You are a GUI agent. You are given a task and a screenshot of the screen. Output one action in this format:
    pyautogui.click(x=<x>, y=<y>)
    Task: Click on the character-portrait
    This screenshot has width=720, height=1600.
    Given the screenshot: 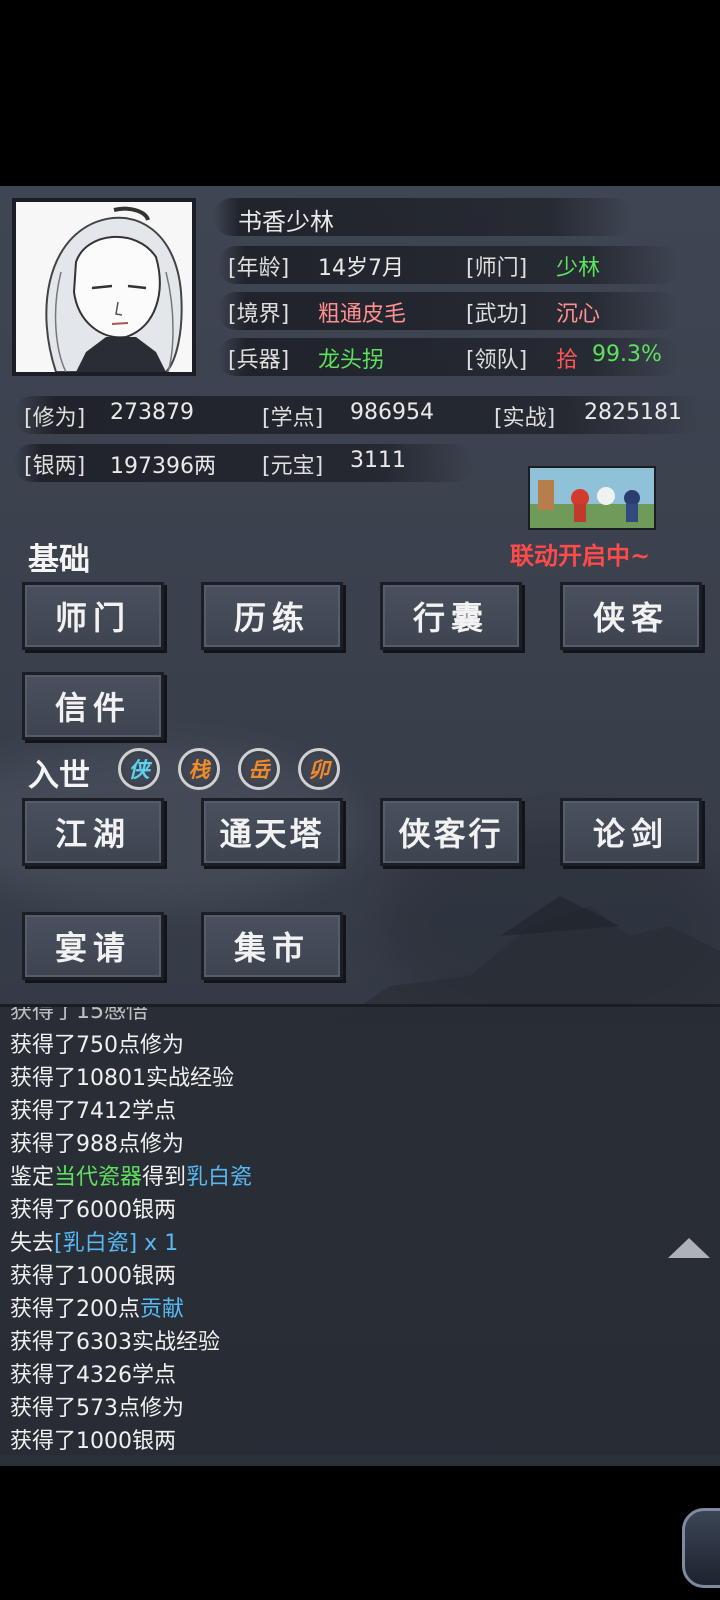 What is the action you would take?
    pyautogui.click(x=104, y=287)
    